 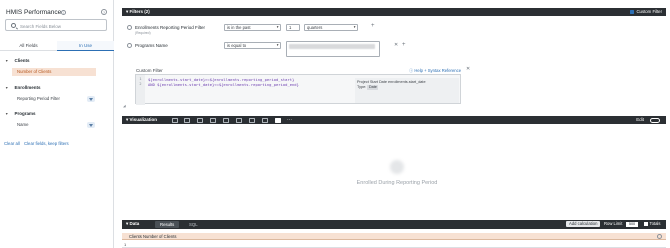 What do you see at coordinates (54, 125) in the screenshot?
I see `field-name: Name` at bounding box center [54, 125].